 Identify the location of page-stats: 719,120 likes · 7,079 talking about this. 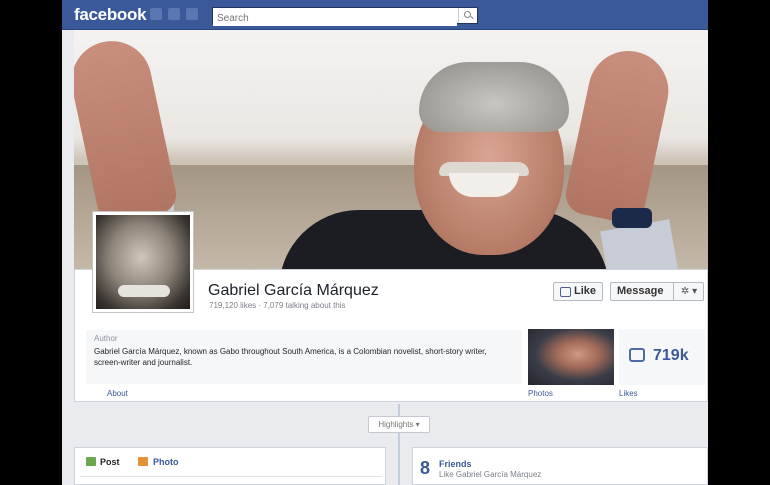
(277, 305).